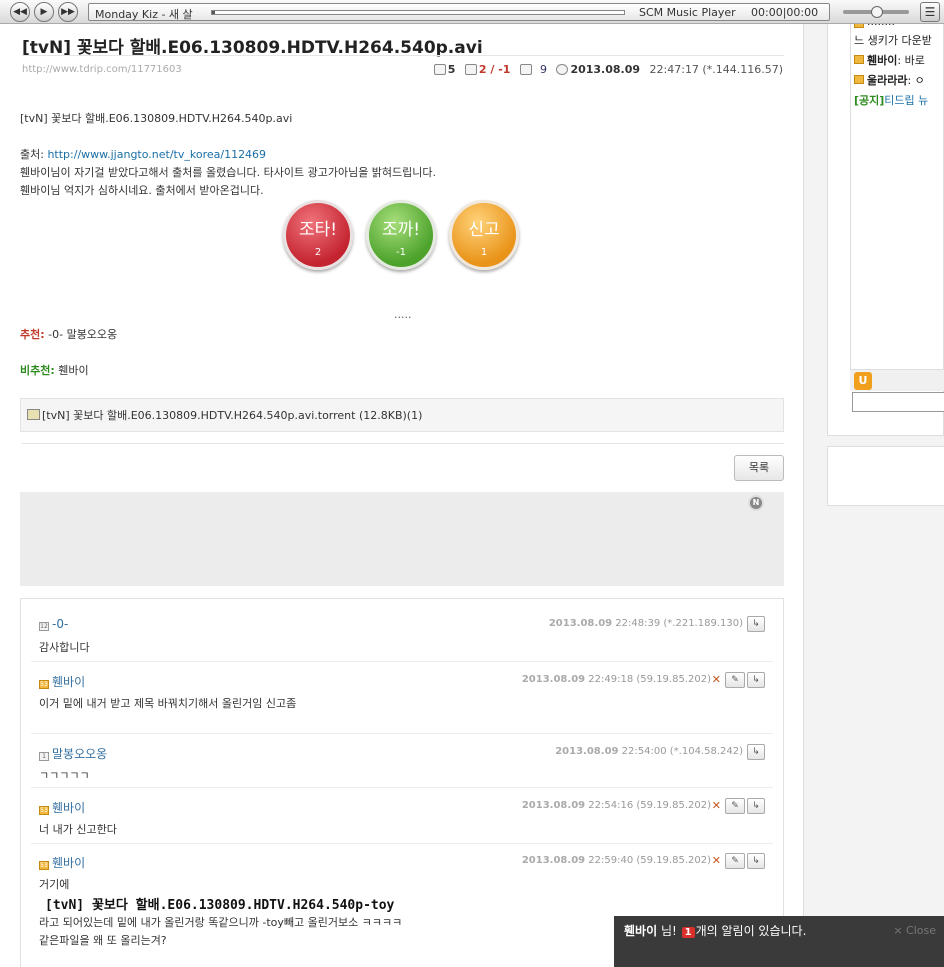 This screenshot has height=967, width=944. I want to click on ad-area: N, so click(402, 539).